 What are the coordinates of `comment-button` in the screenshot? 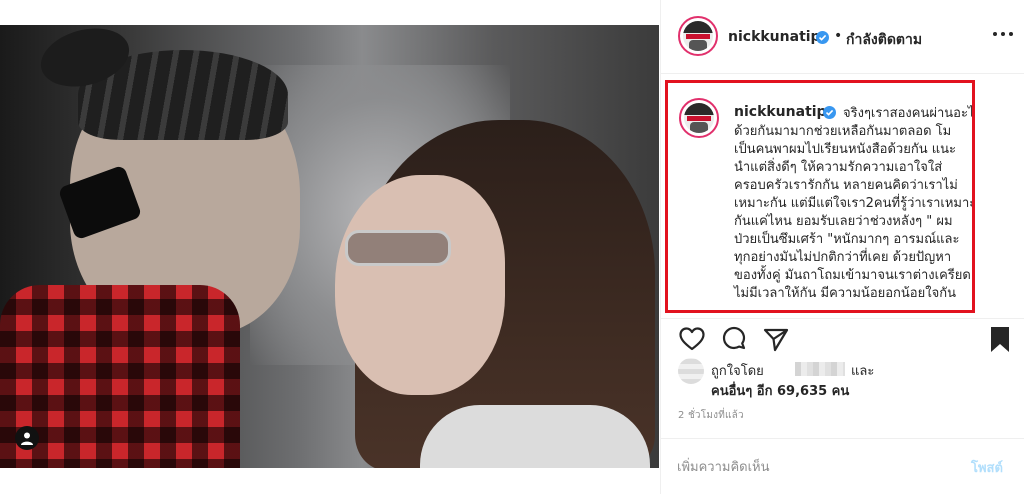 It's located at (734, 340).